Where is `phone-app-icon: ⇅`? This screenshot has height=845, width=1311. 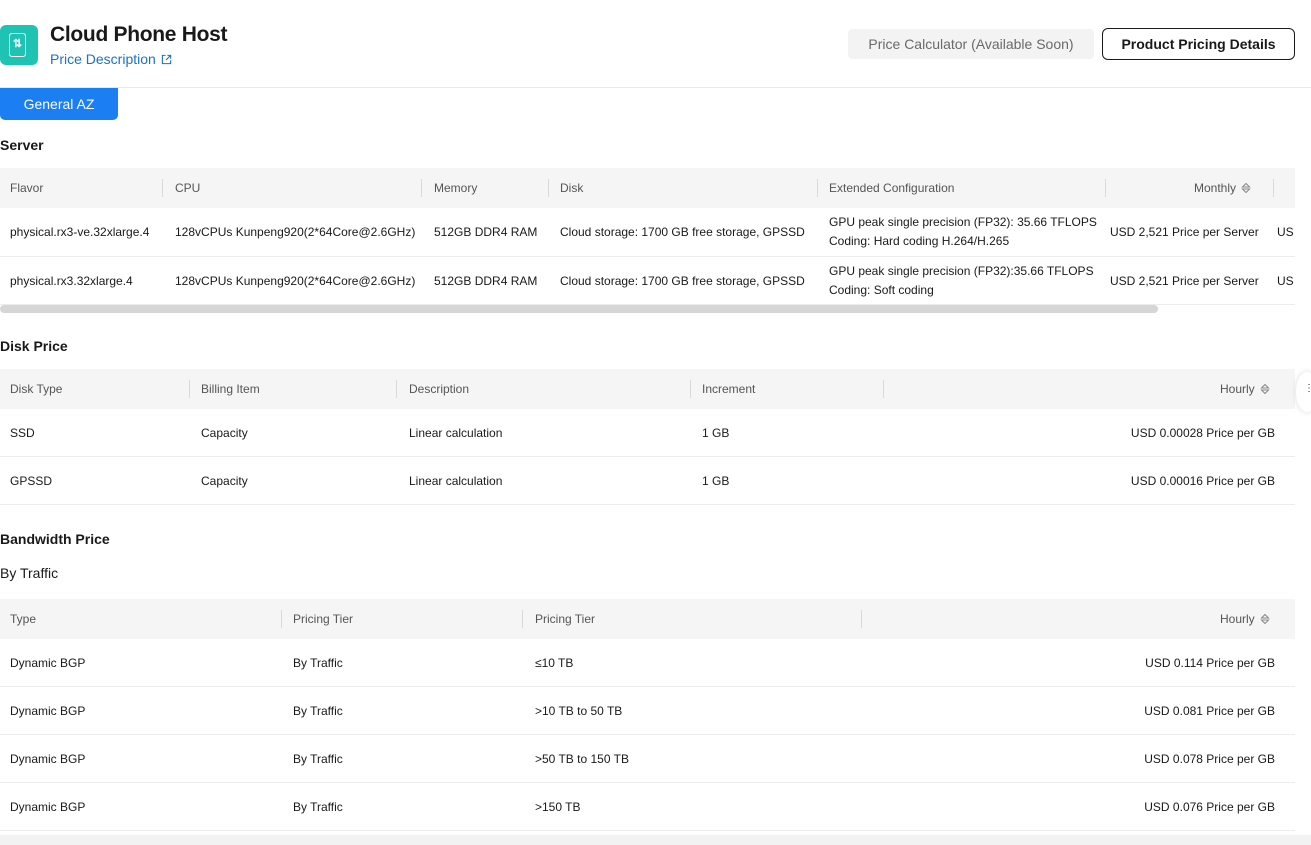
phone-app-icon: ⇅ is located at coordinates (19, 45).